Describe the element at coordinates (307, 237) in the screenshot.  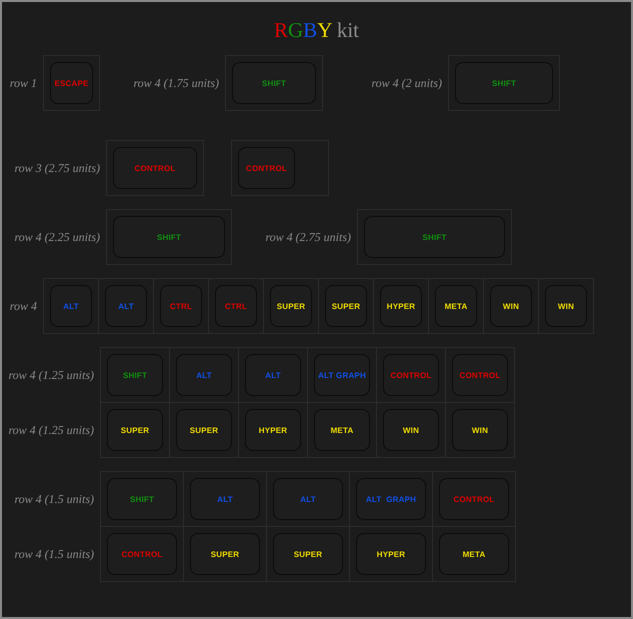
I see `row-label: row 4 (2.75 units)` at that location.